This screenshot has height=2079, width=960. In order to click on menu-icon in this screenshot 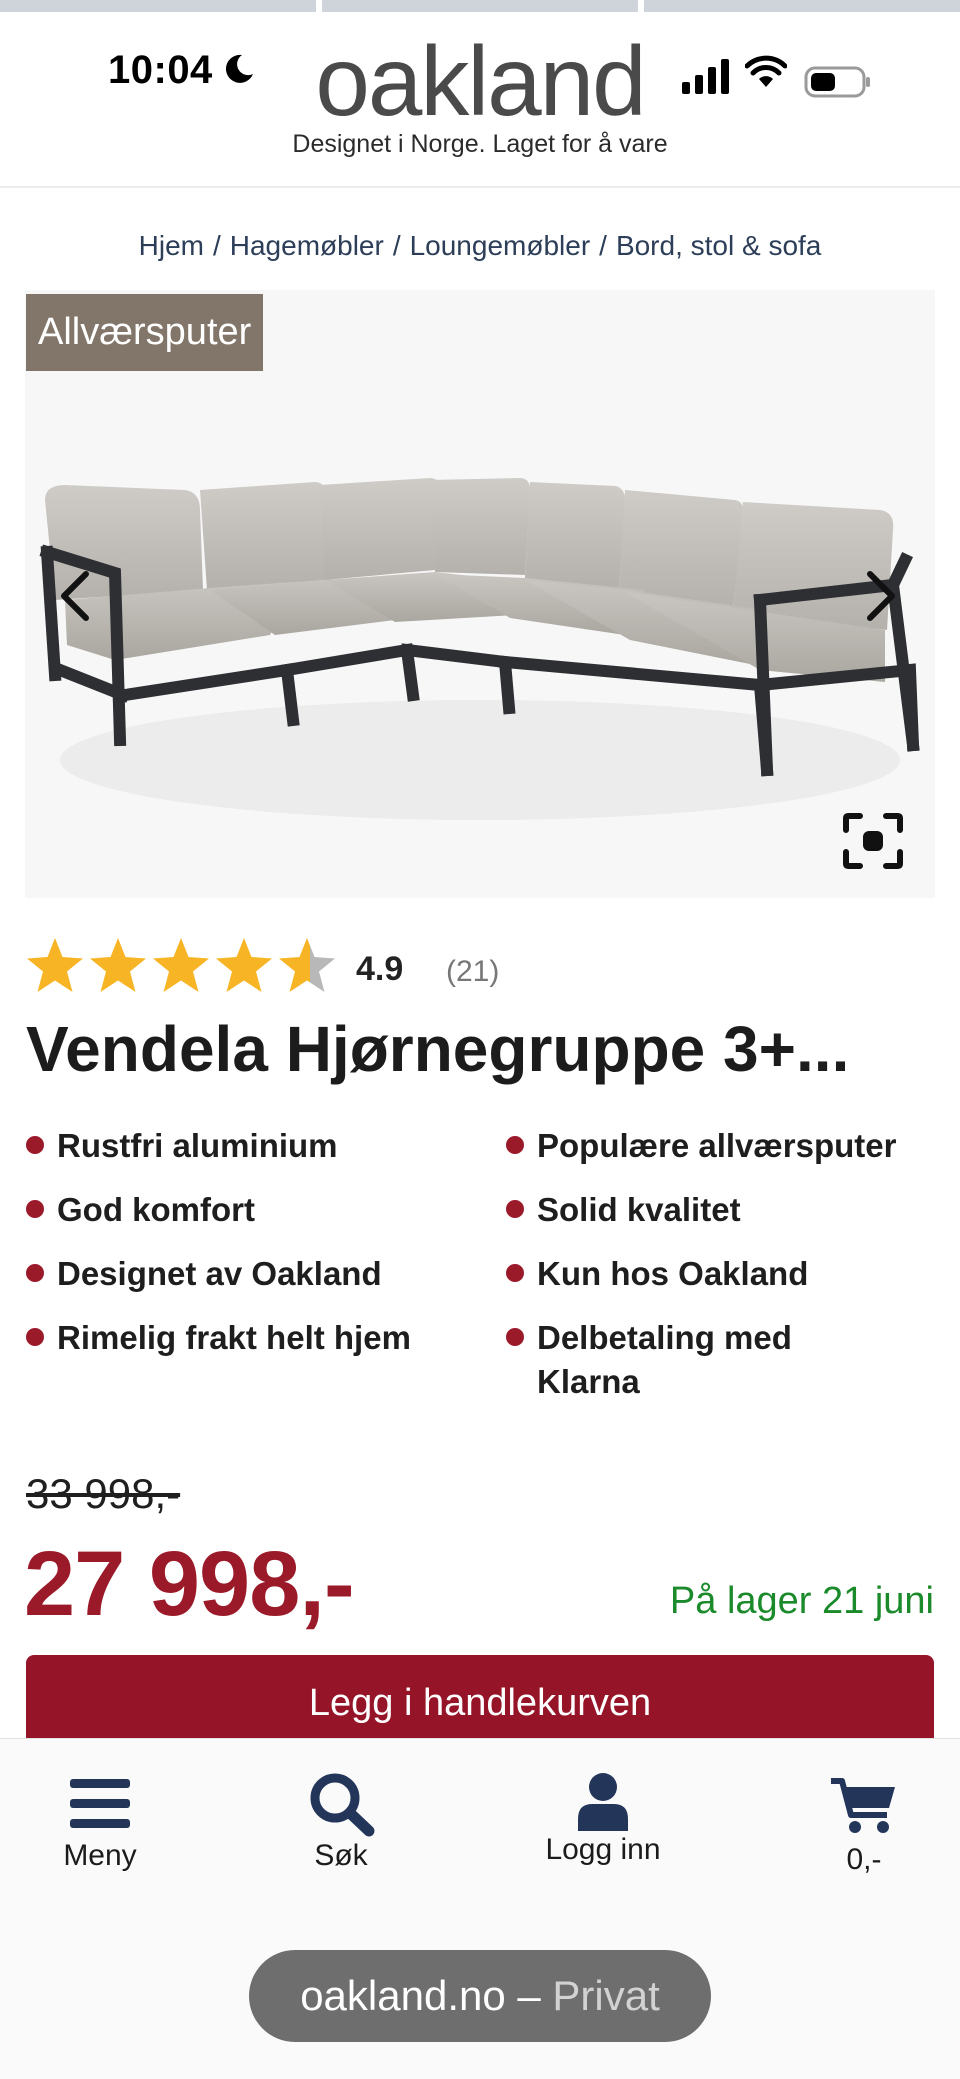, I will do `click(100, 1803)`.